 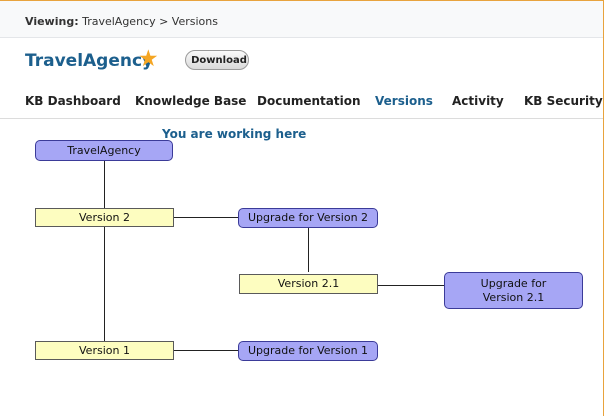 What do you see at coordinates (411, 285) in the screenshot?
I see `connector-v21-upgrade21` at bounding box center [411, 285].